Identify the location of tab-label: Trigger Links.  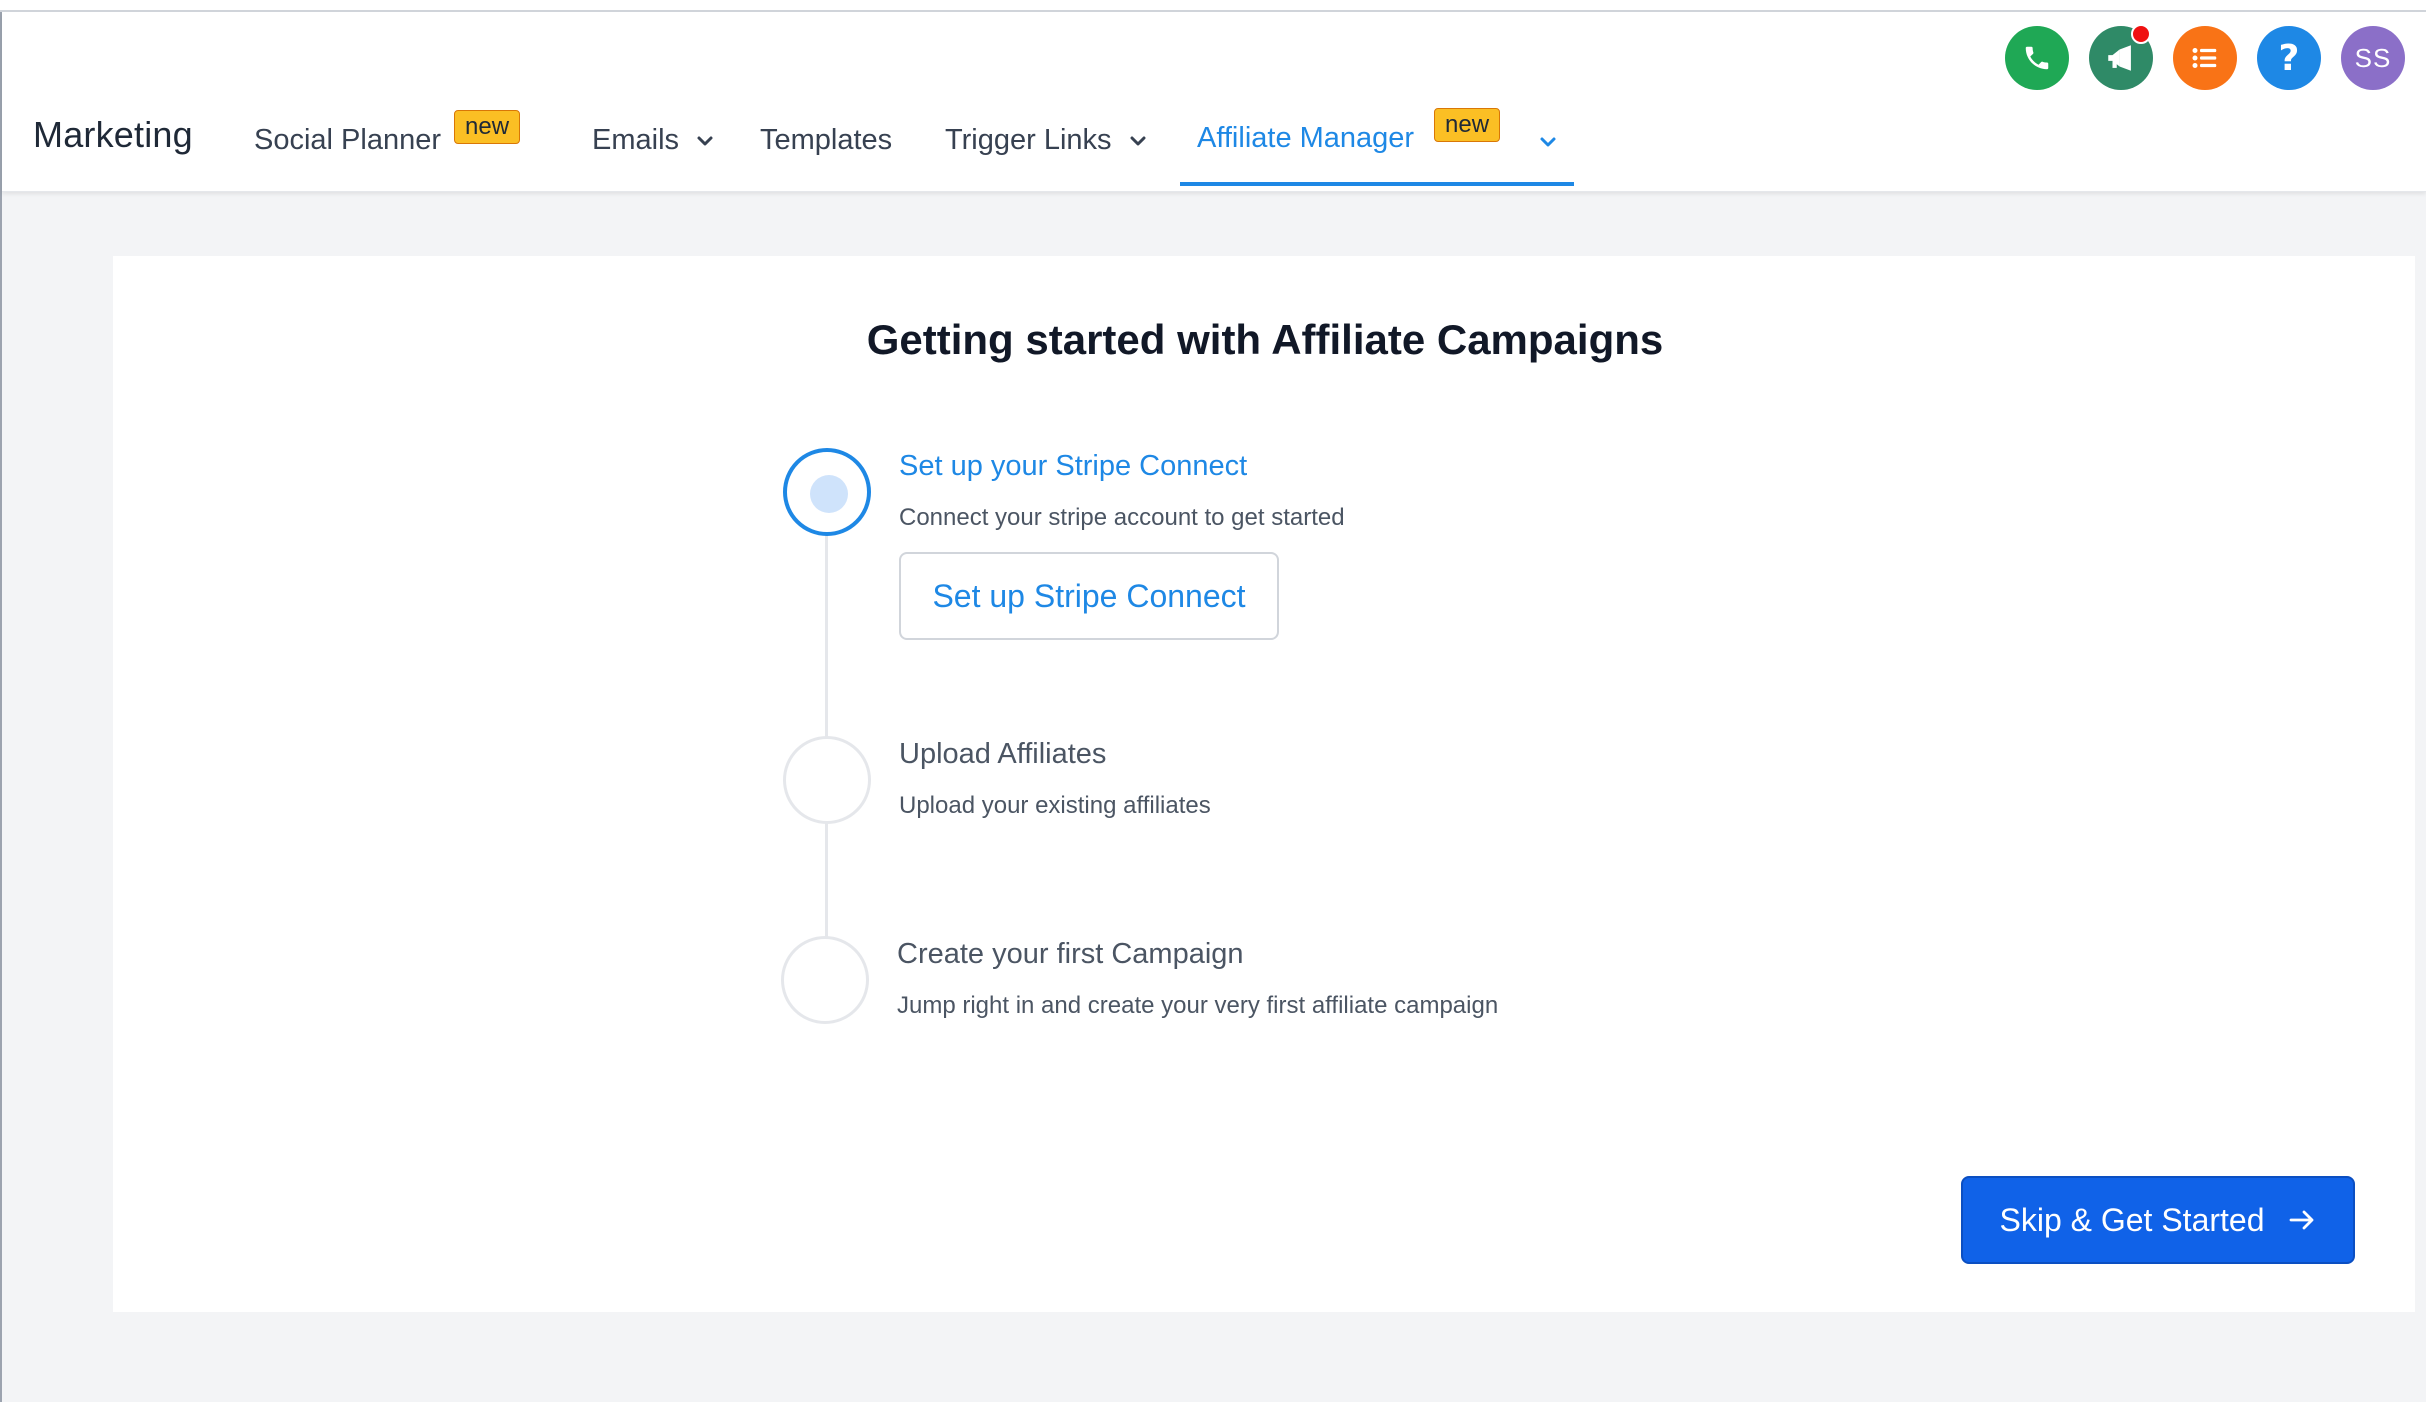
(1028, 140).